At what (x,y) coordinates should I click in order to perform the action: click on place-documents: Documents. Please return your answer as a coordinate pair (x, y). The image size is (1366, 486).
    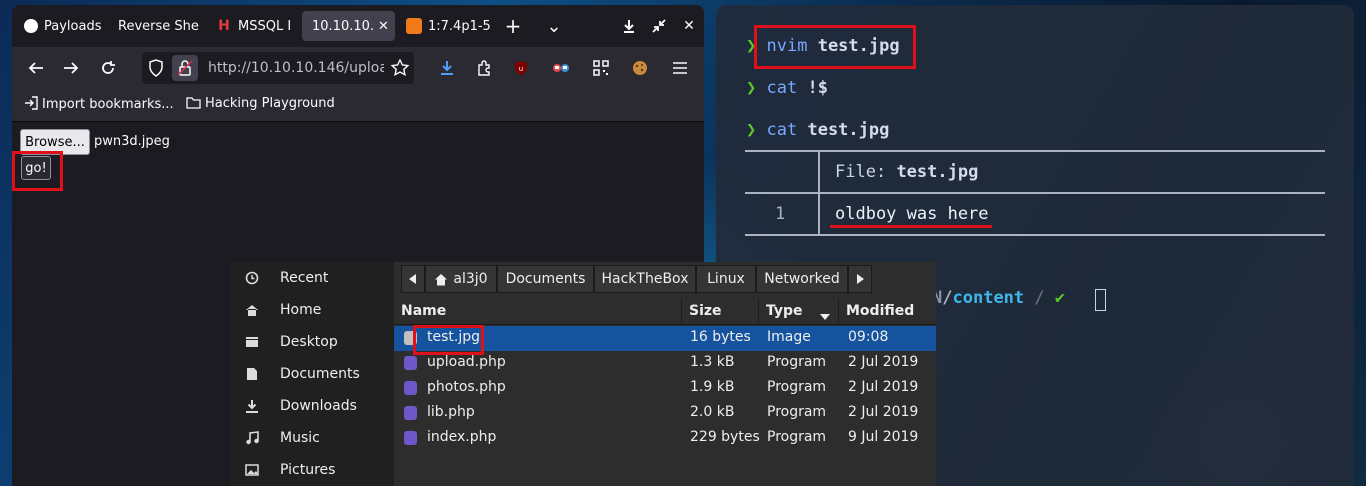
    Looking at the image, I should click on (312, 374).